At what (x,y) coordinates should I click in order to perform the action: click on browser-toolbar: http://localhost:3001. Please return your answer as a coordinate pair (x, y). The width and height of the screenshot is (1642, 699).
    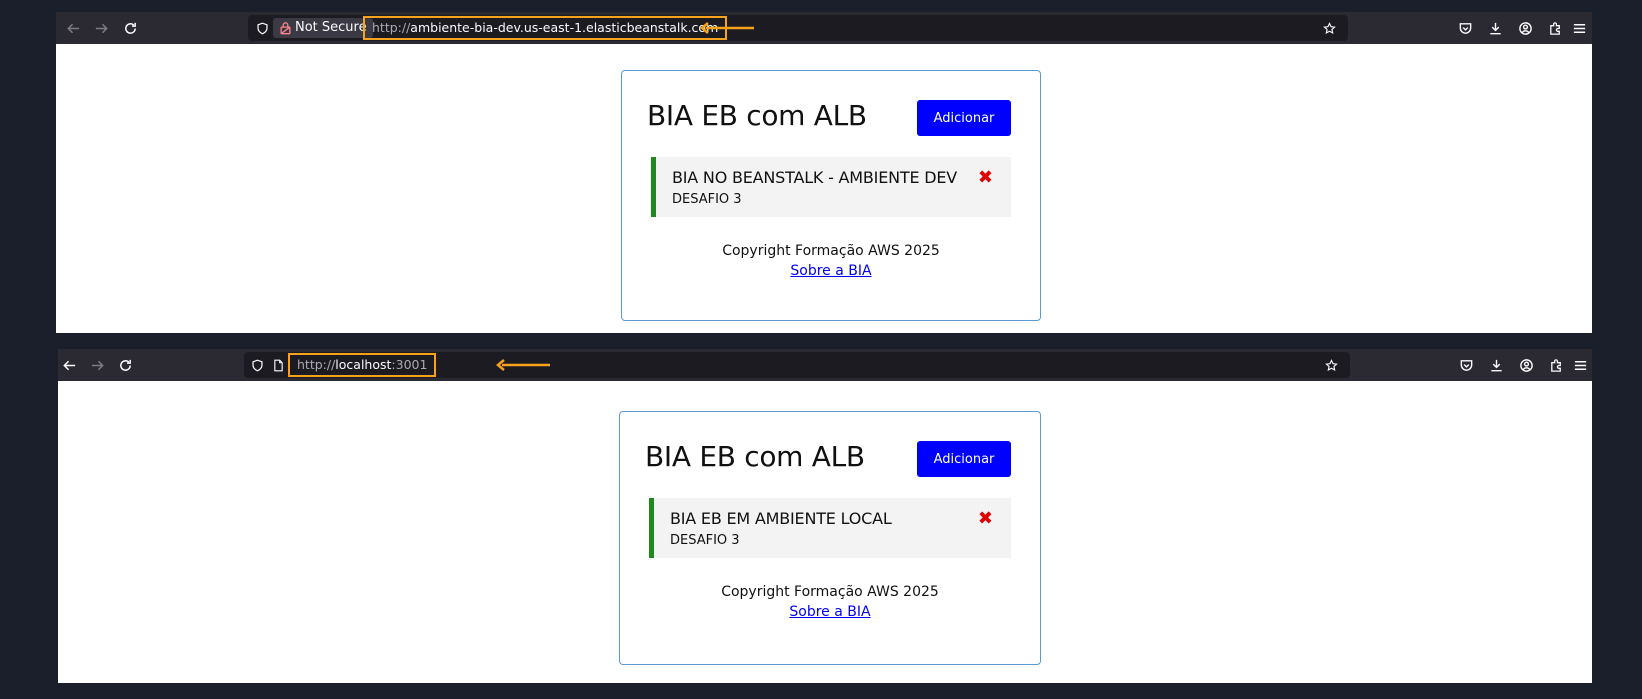
    Looking at the image, I should click on (825, 365).